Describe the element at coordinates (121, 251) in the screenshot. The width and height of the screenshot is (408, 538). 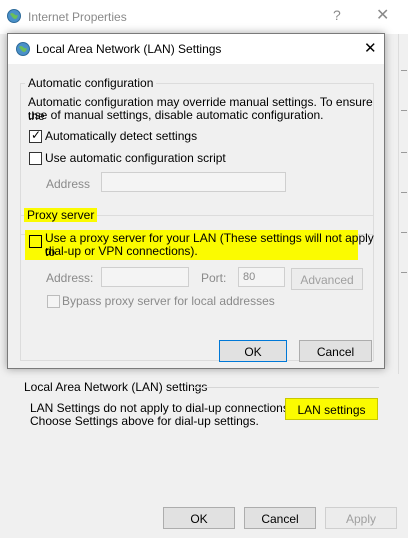
I see `use-proxy-label-line-2: dial-up or VPN connections).` at that location.